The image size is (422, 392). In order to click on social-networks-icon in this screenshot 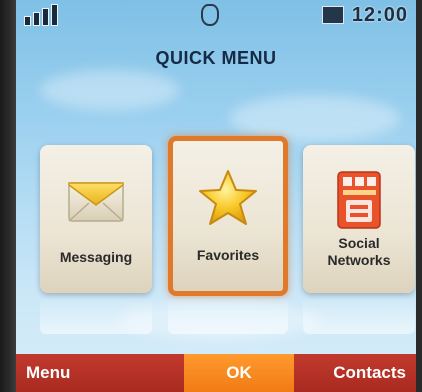, I will do `click(359, 200)`.